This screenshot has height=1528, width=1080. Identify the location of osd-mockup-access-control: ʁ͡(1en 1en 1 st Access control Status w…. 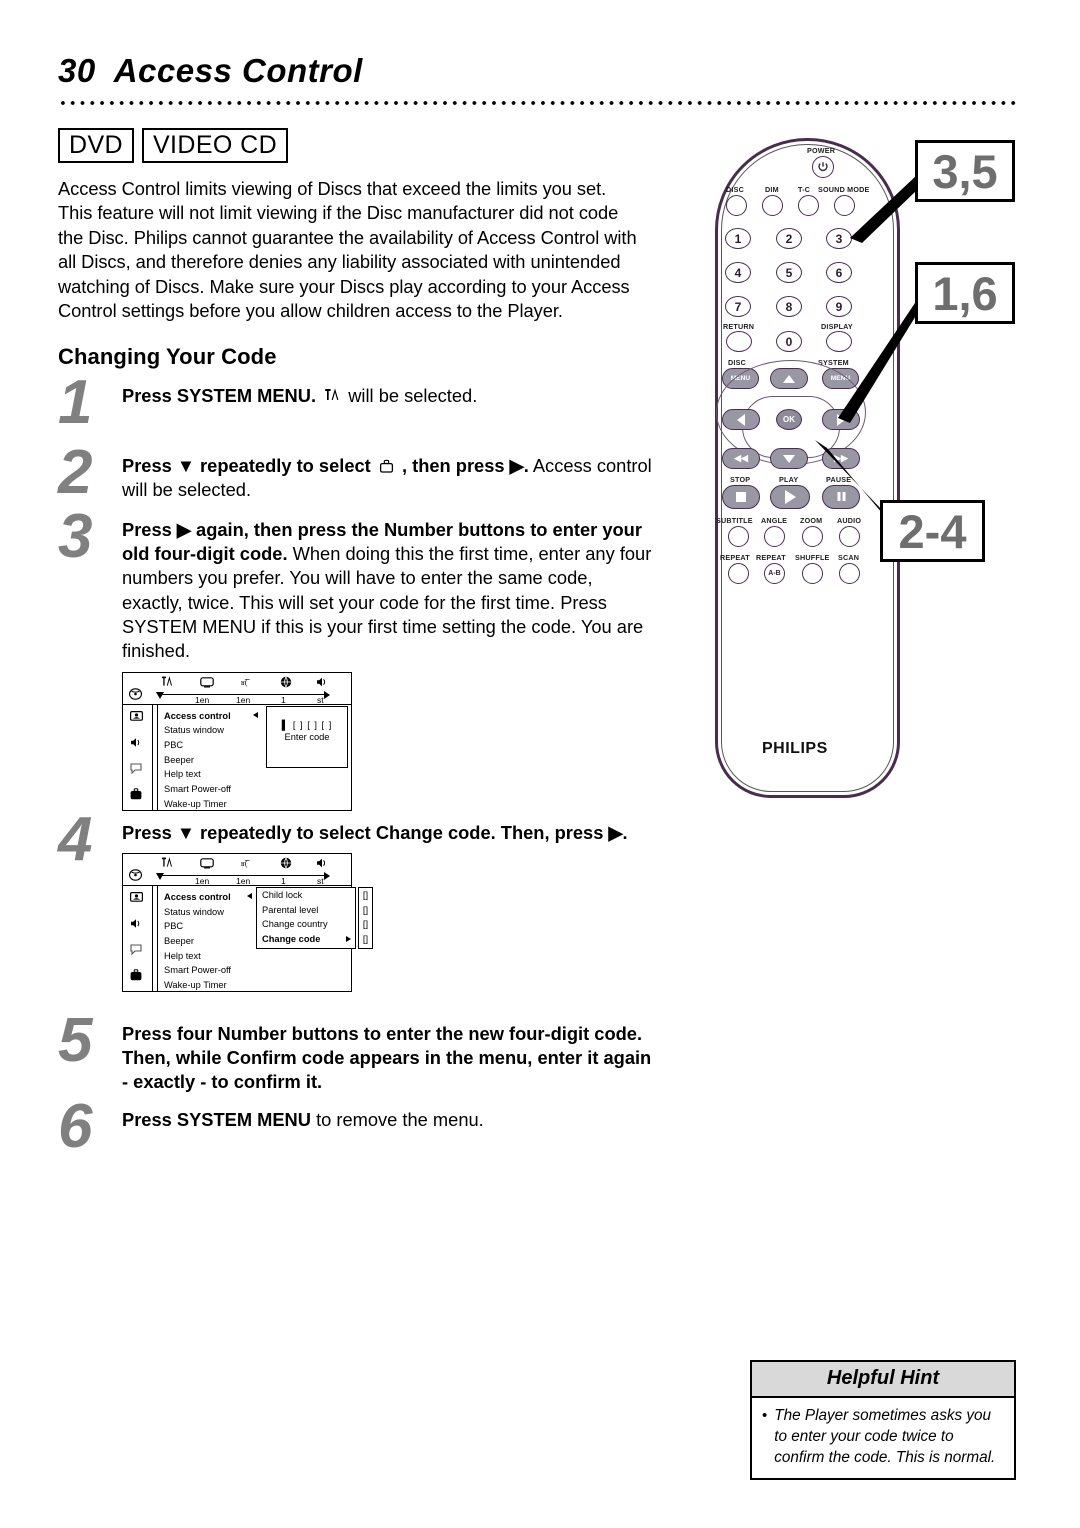
(237, 741).